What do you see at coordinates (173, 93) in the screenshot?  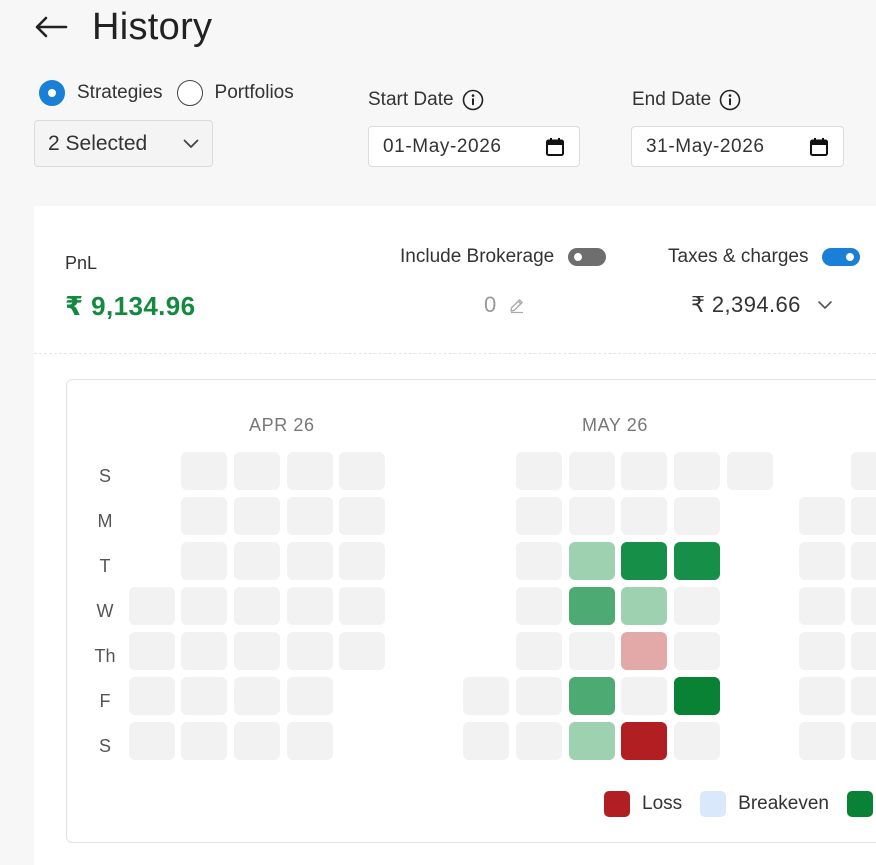 I see `view-mode-radio-group: Strategies Portfolios` at bounding box center [173, 93].